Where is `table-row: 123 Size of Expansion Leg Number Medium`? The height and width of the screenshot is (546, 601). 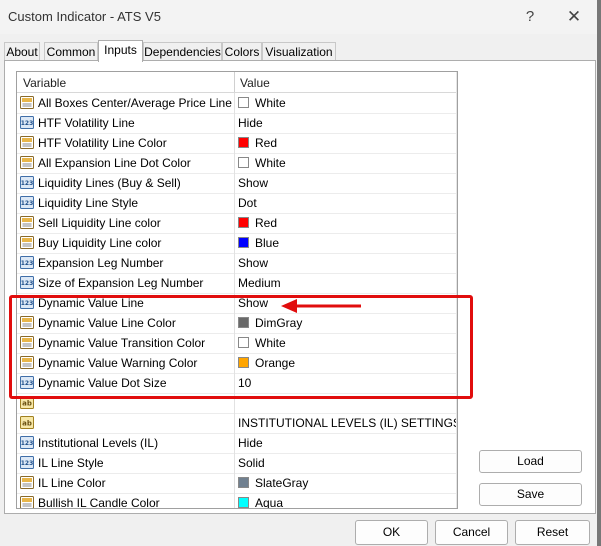 table-row: 123 Size of Expansion Leg Number Medium is located at coordinates (237, 283).